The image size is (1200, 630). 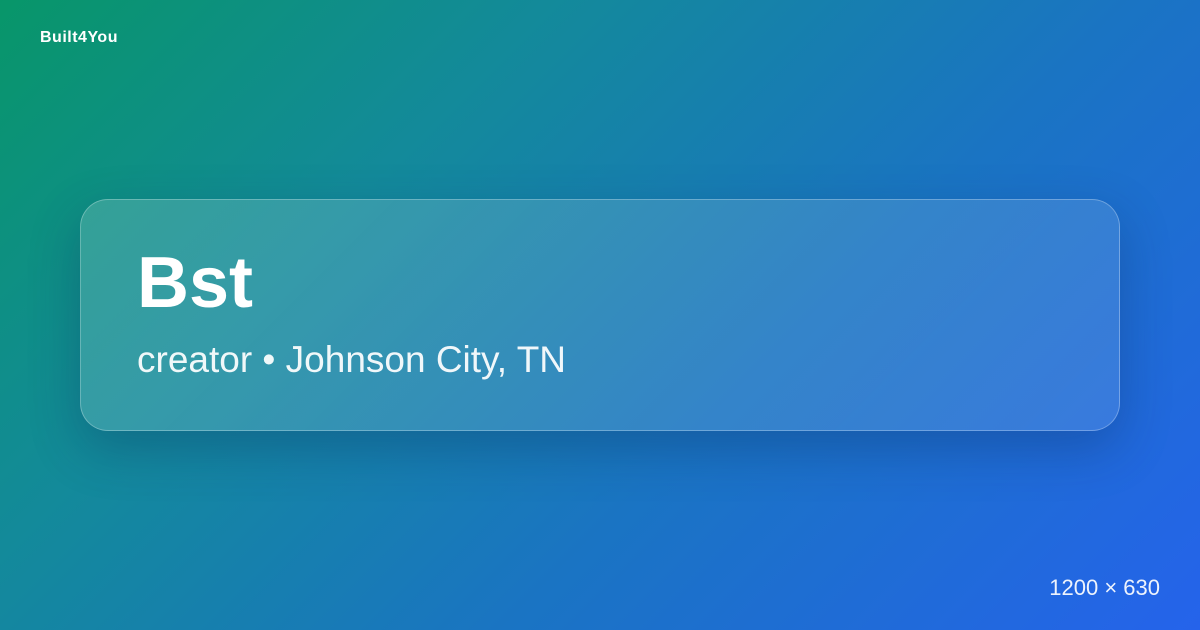 I want to click on card-title: Bst, so click(x=195, y=283).